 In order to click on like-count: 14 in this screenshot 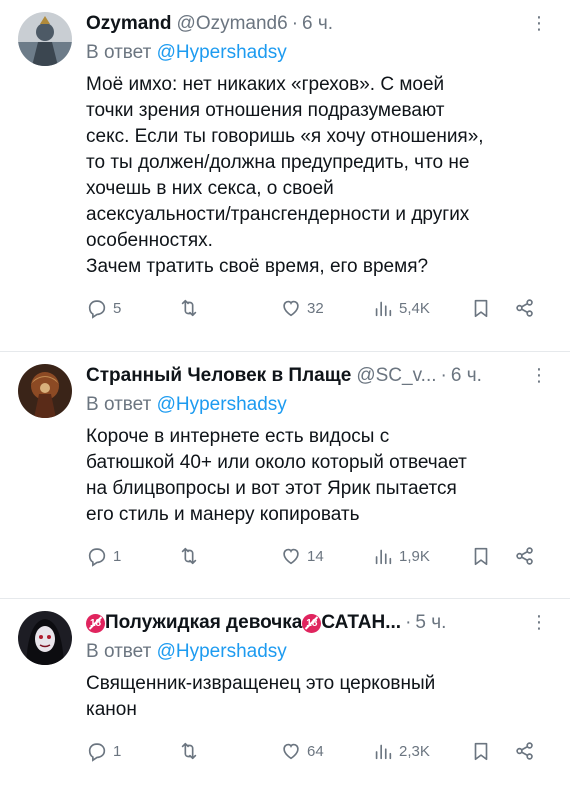, I will do `click(315, 556)`.